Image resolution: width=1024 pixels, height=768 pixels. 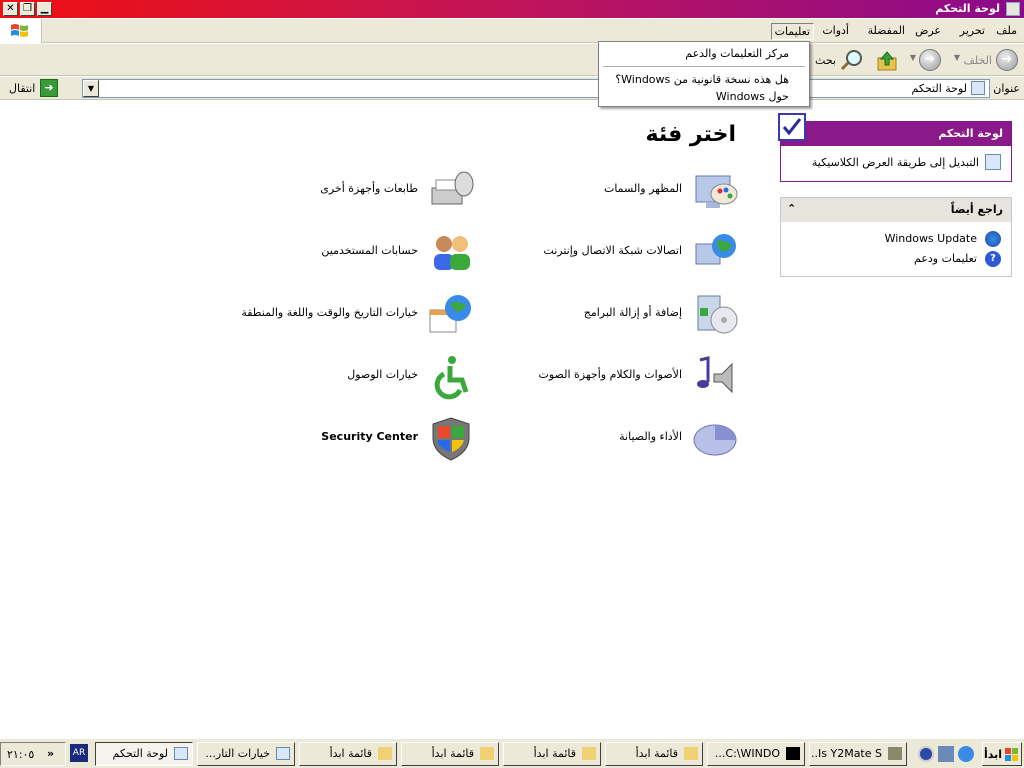 I want to click on category-users: حسابات المستخدمين, so click(x=366, y=255).